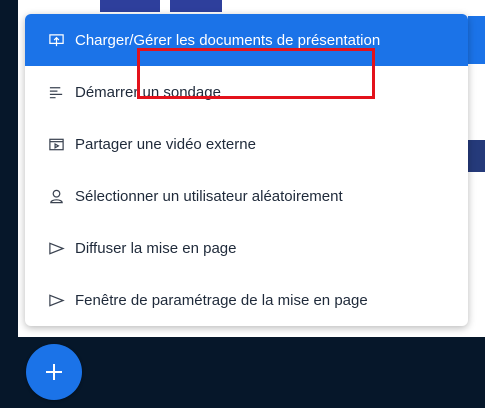 The image size is (485, 408). What do you see at coordinates (246, 248) in the screenshot?
I see `menu-item-broadcast-layout: Diffuser la mise en page` at bounding box center [246, 248].